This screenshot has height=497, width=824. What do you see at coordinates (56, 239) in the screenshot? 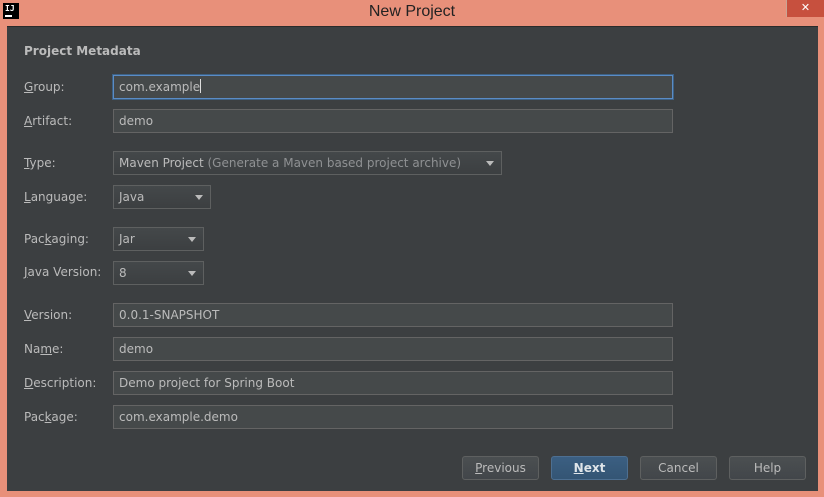
I see `packaging-label: Packaging:` at bounding box center [56, 239].